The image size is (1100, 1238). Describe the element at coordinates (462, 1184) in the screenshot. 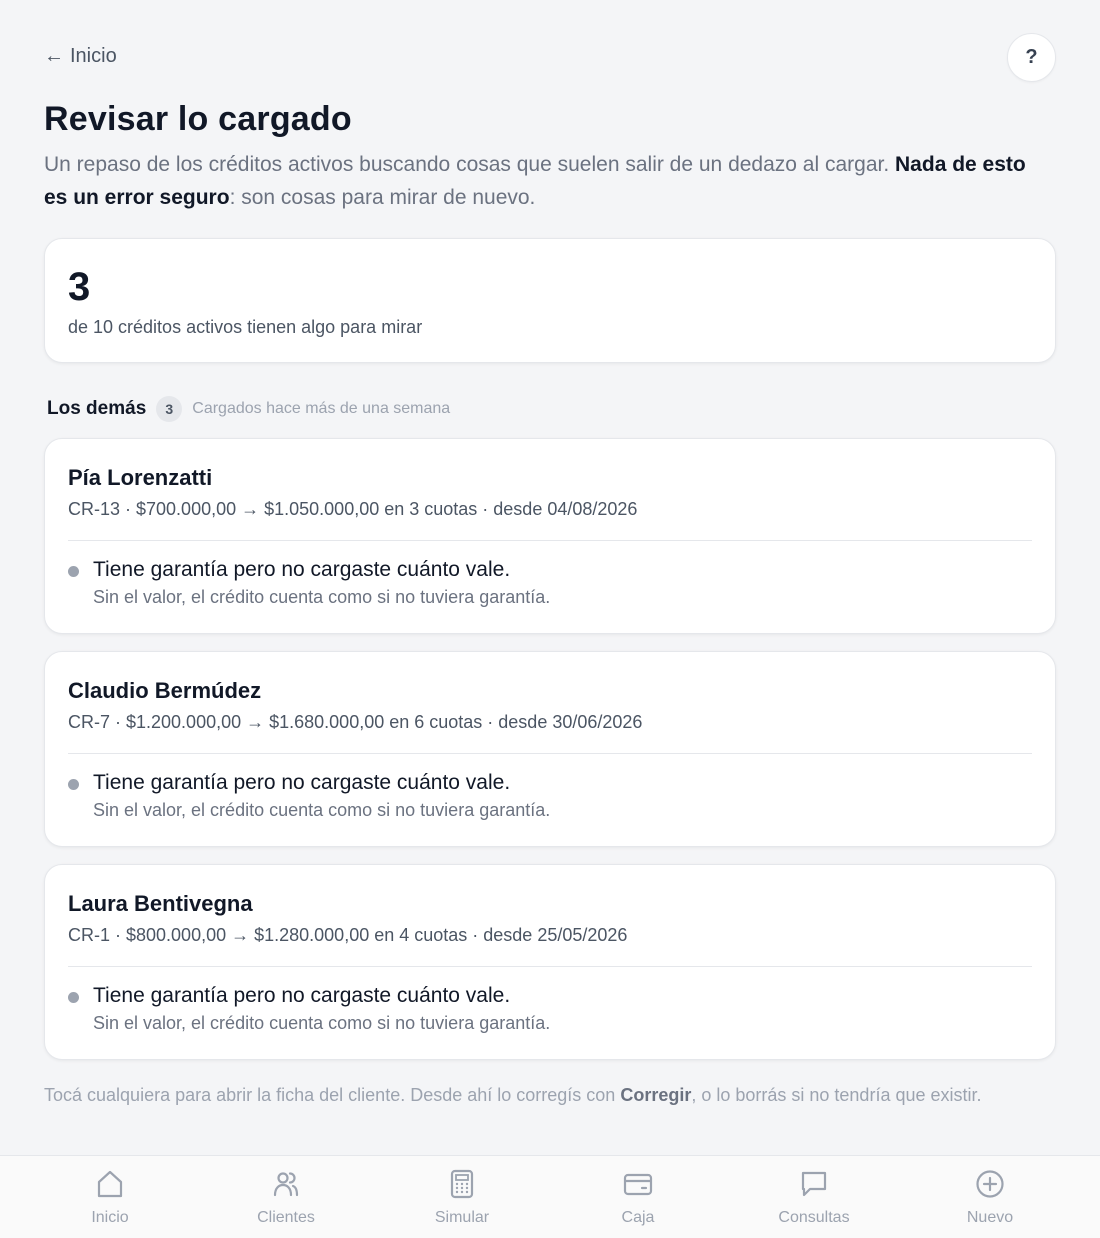

I see `calculator-icon` at that location.